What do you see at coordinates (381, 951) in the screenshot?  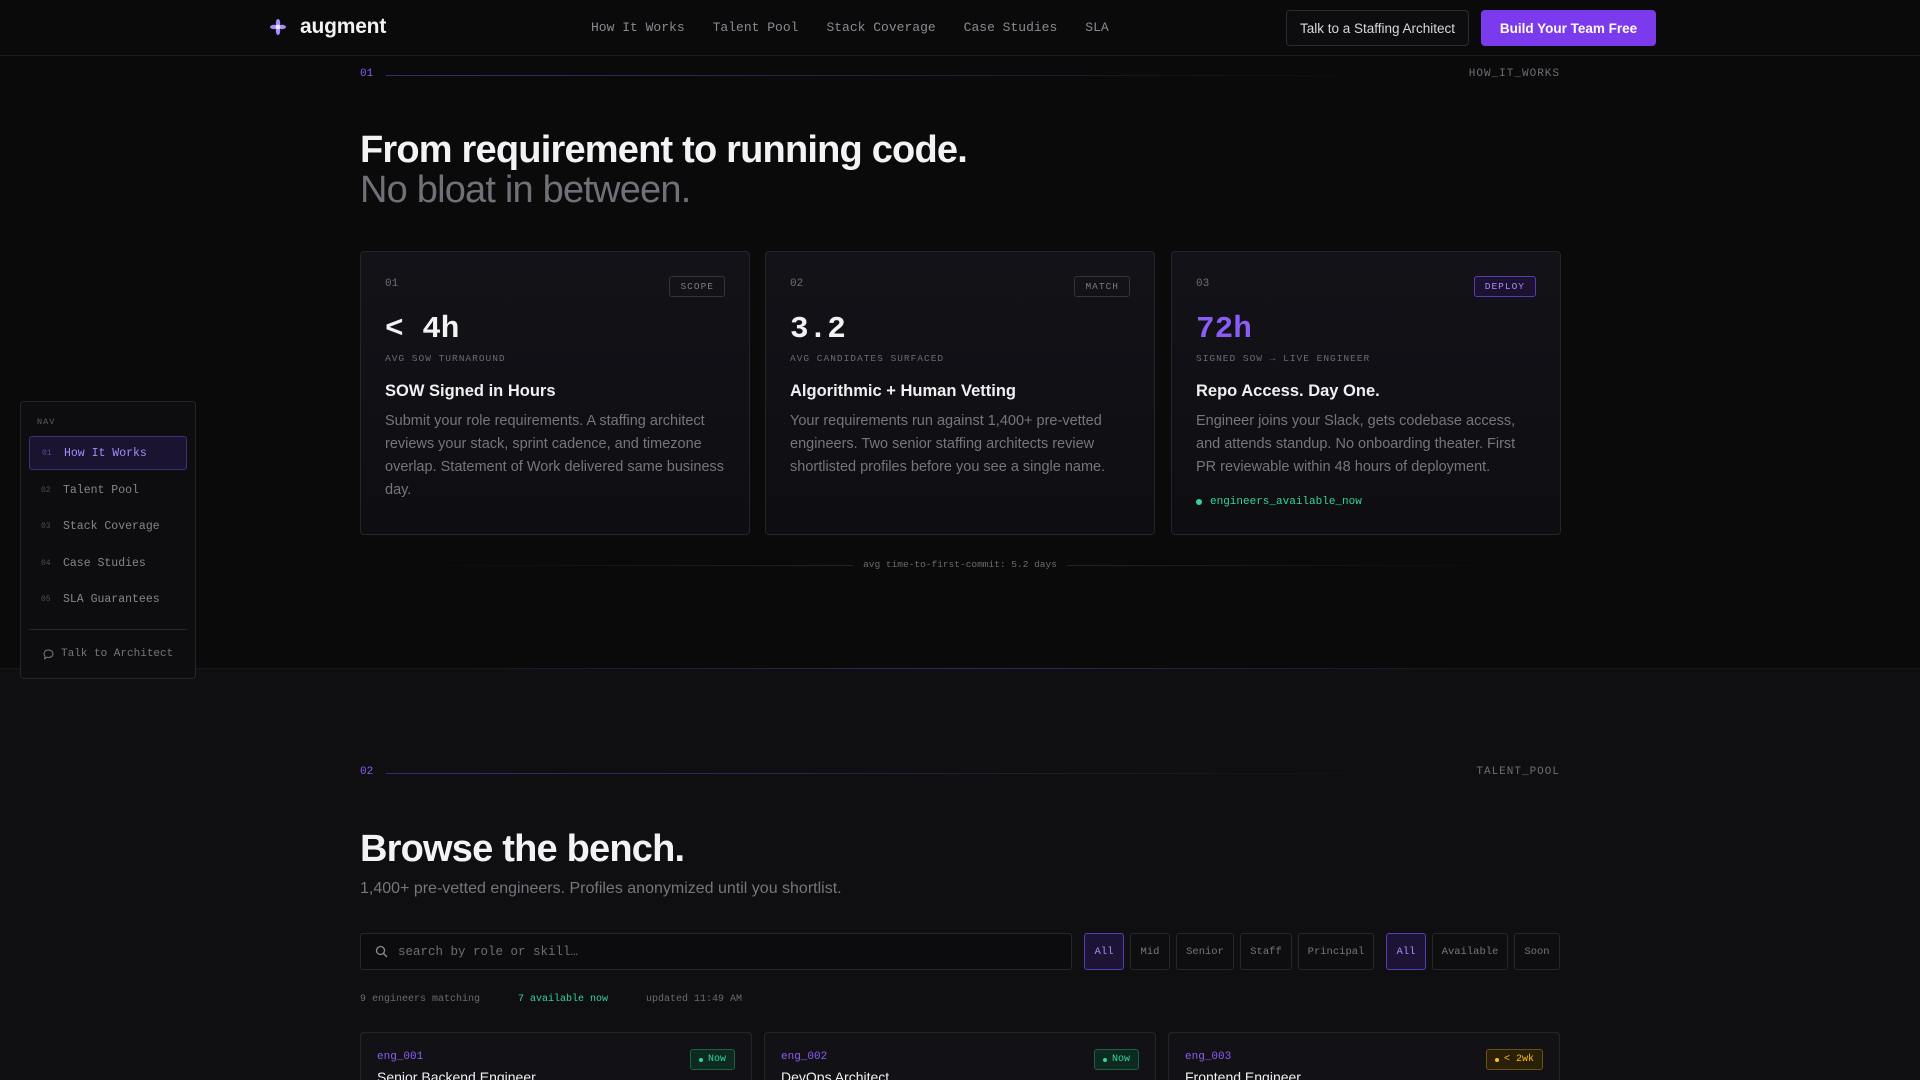 I see `search-icon` at bounding box center [381, 951].